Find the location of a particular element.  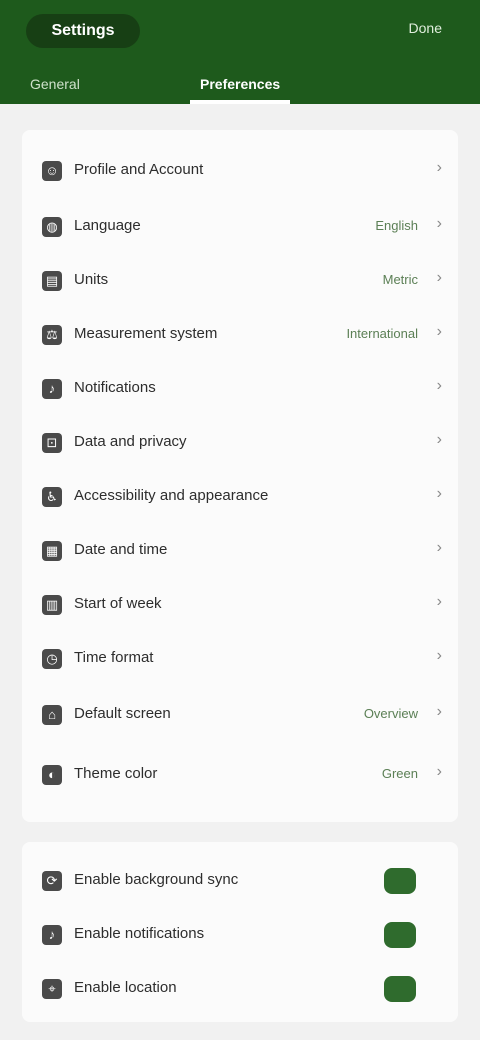

settings-item-theme: ◐ Theme color Green › is located at coordinates (240, 775).